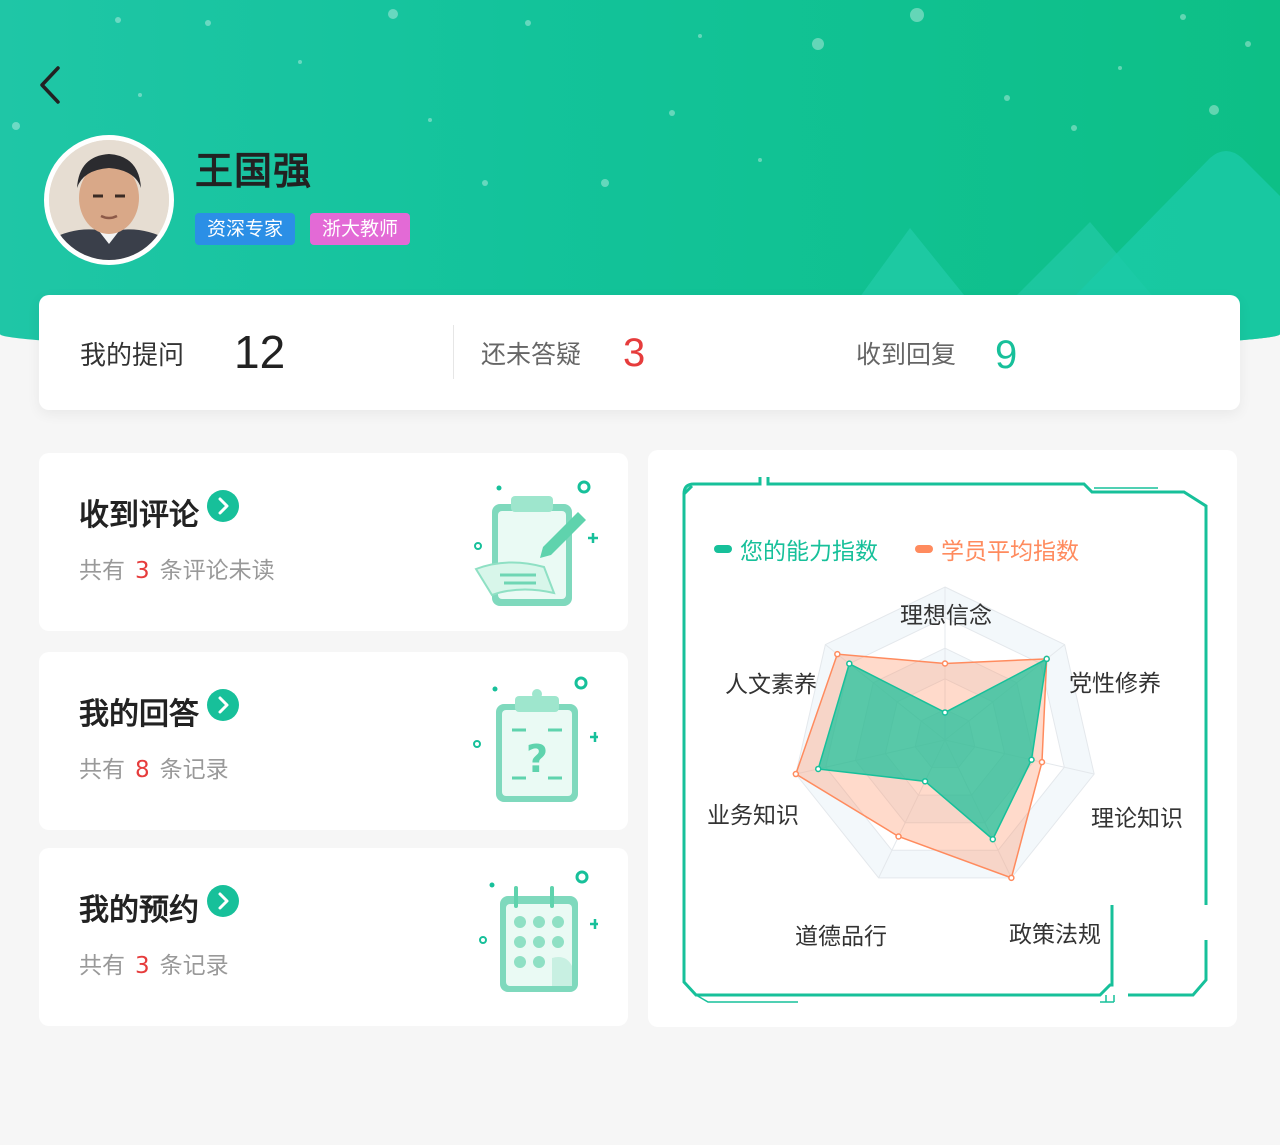 This screenshot has height=1145, width=1280. I want to click on clipboard-question-icon: ?, so click(535, 739).